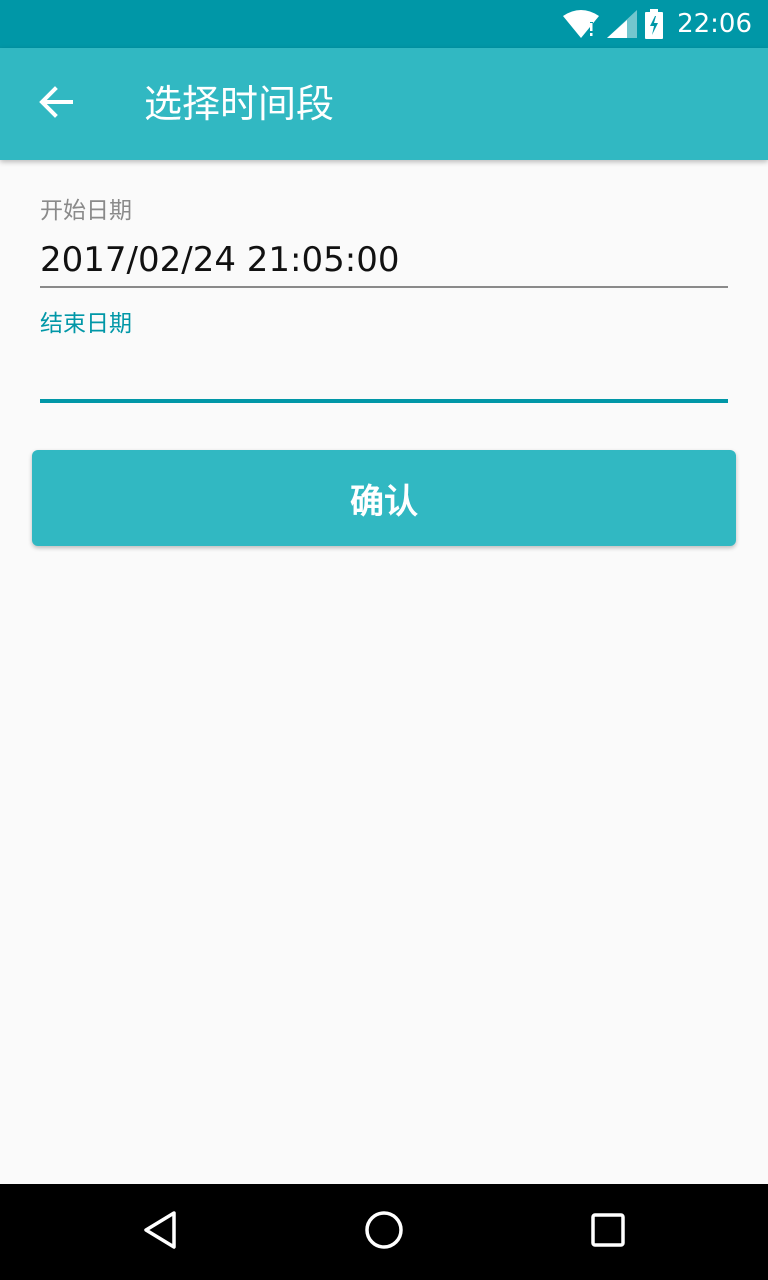 This screenshot has width=768, height=1280. I want to click on status-icons: 22:06, so click(657, 24).